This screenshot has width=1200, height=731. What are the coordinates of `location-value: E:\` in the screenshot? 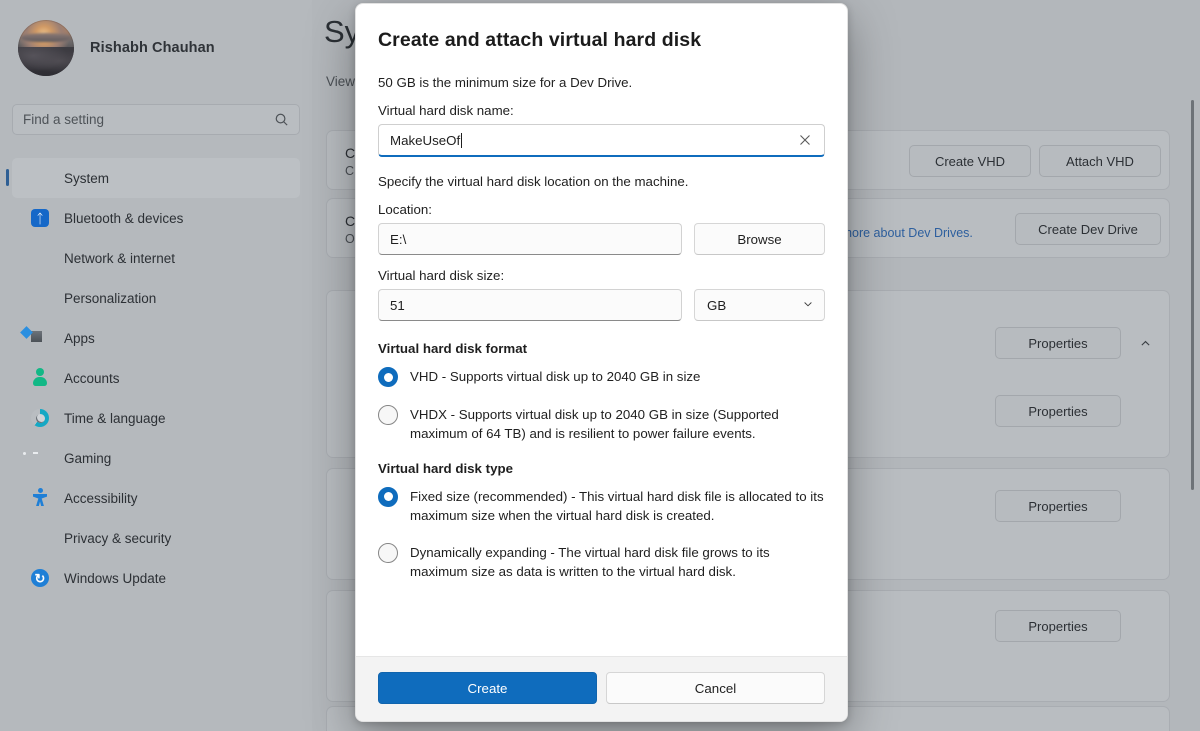 It's located at (398, 239).